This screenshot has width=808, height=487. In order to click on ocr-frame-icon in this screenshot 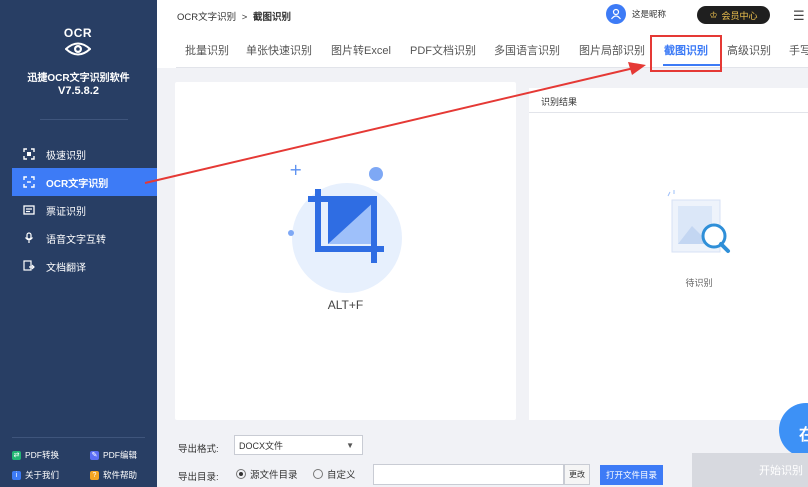, I will do `click(29, 182)`.